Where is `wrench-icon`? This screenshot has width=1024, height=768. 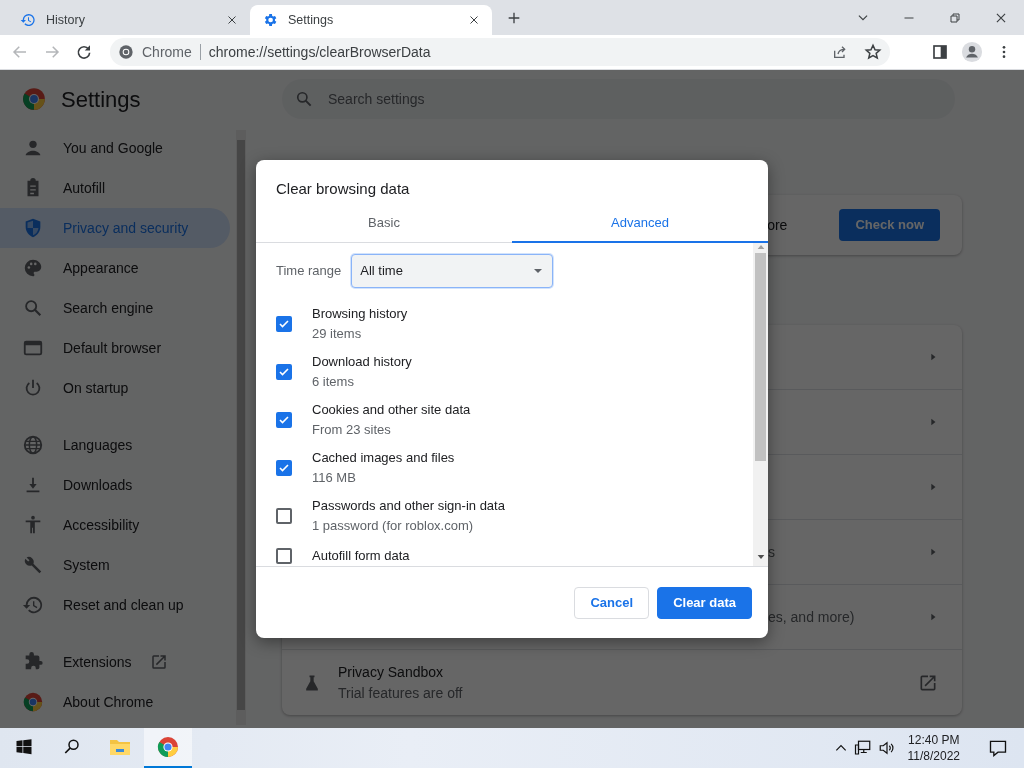
wrench-icon is located at coordinates (33, 565).